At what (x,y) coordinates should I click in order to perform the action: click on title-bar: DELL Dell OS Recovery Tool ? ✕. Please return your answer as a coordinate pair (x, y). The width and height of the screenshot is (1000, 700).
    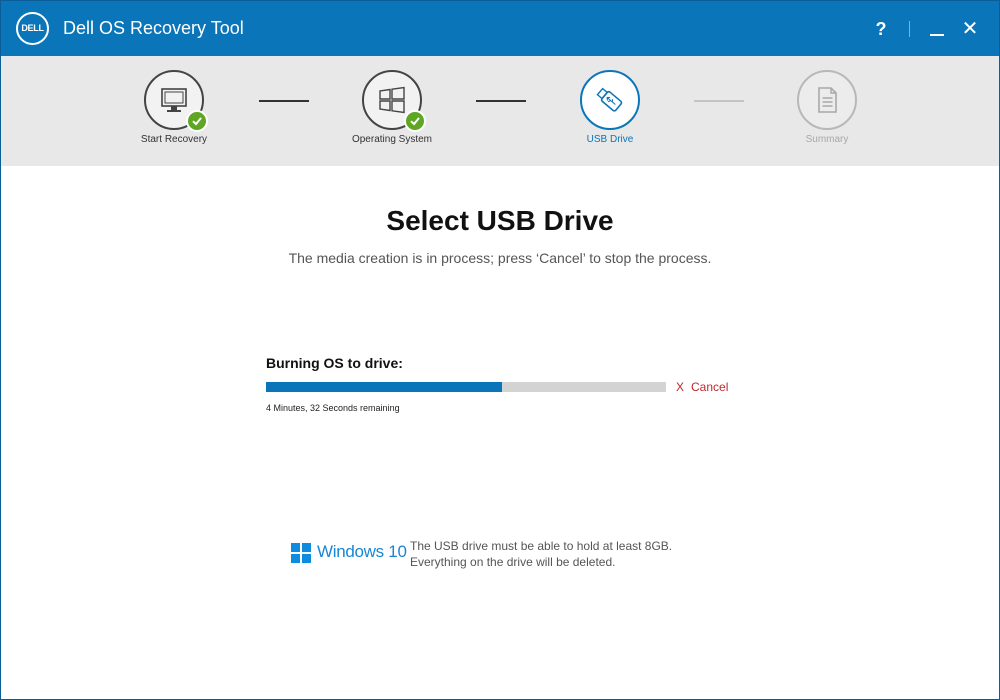
    Looking at the image, I should click on (500, 28).